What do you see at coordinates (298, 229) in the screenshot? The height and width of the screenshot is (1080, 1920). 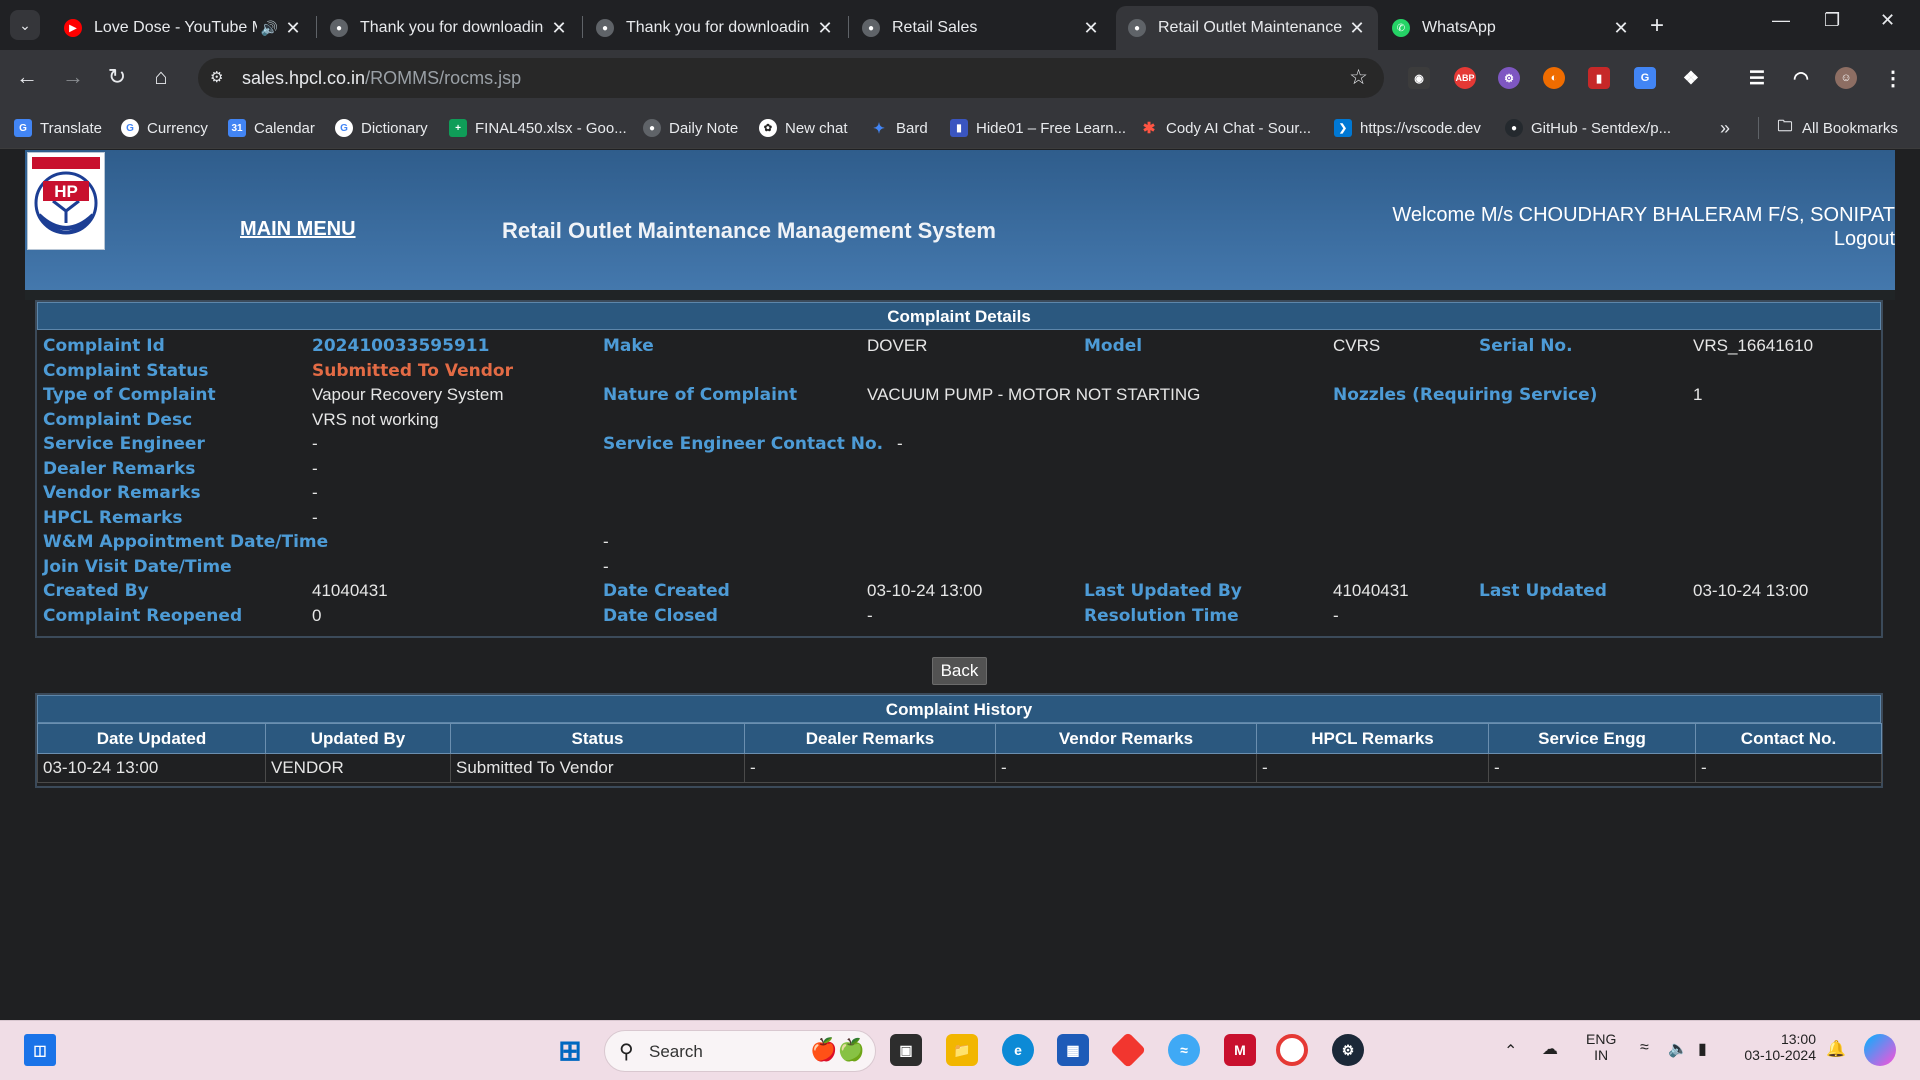 I see `main-menu-link: MAIN MENU` at bounding box center [298, 229].